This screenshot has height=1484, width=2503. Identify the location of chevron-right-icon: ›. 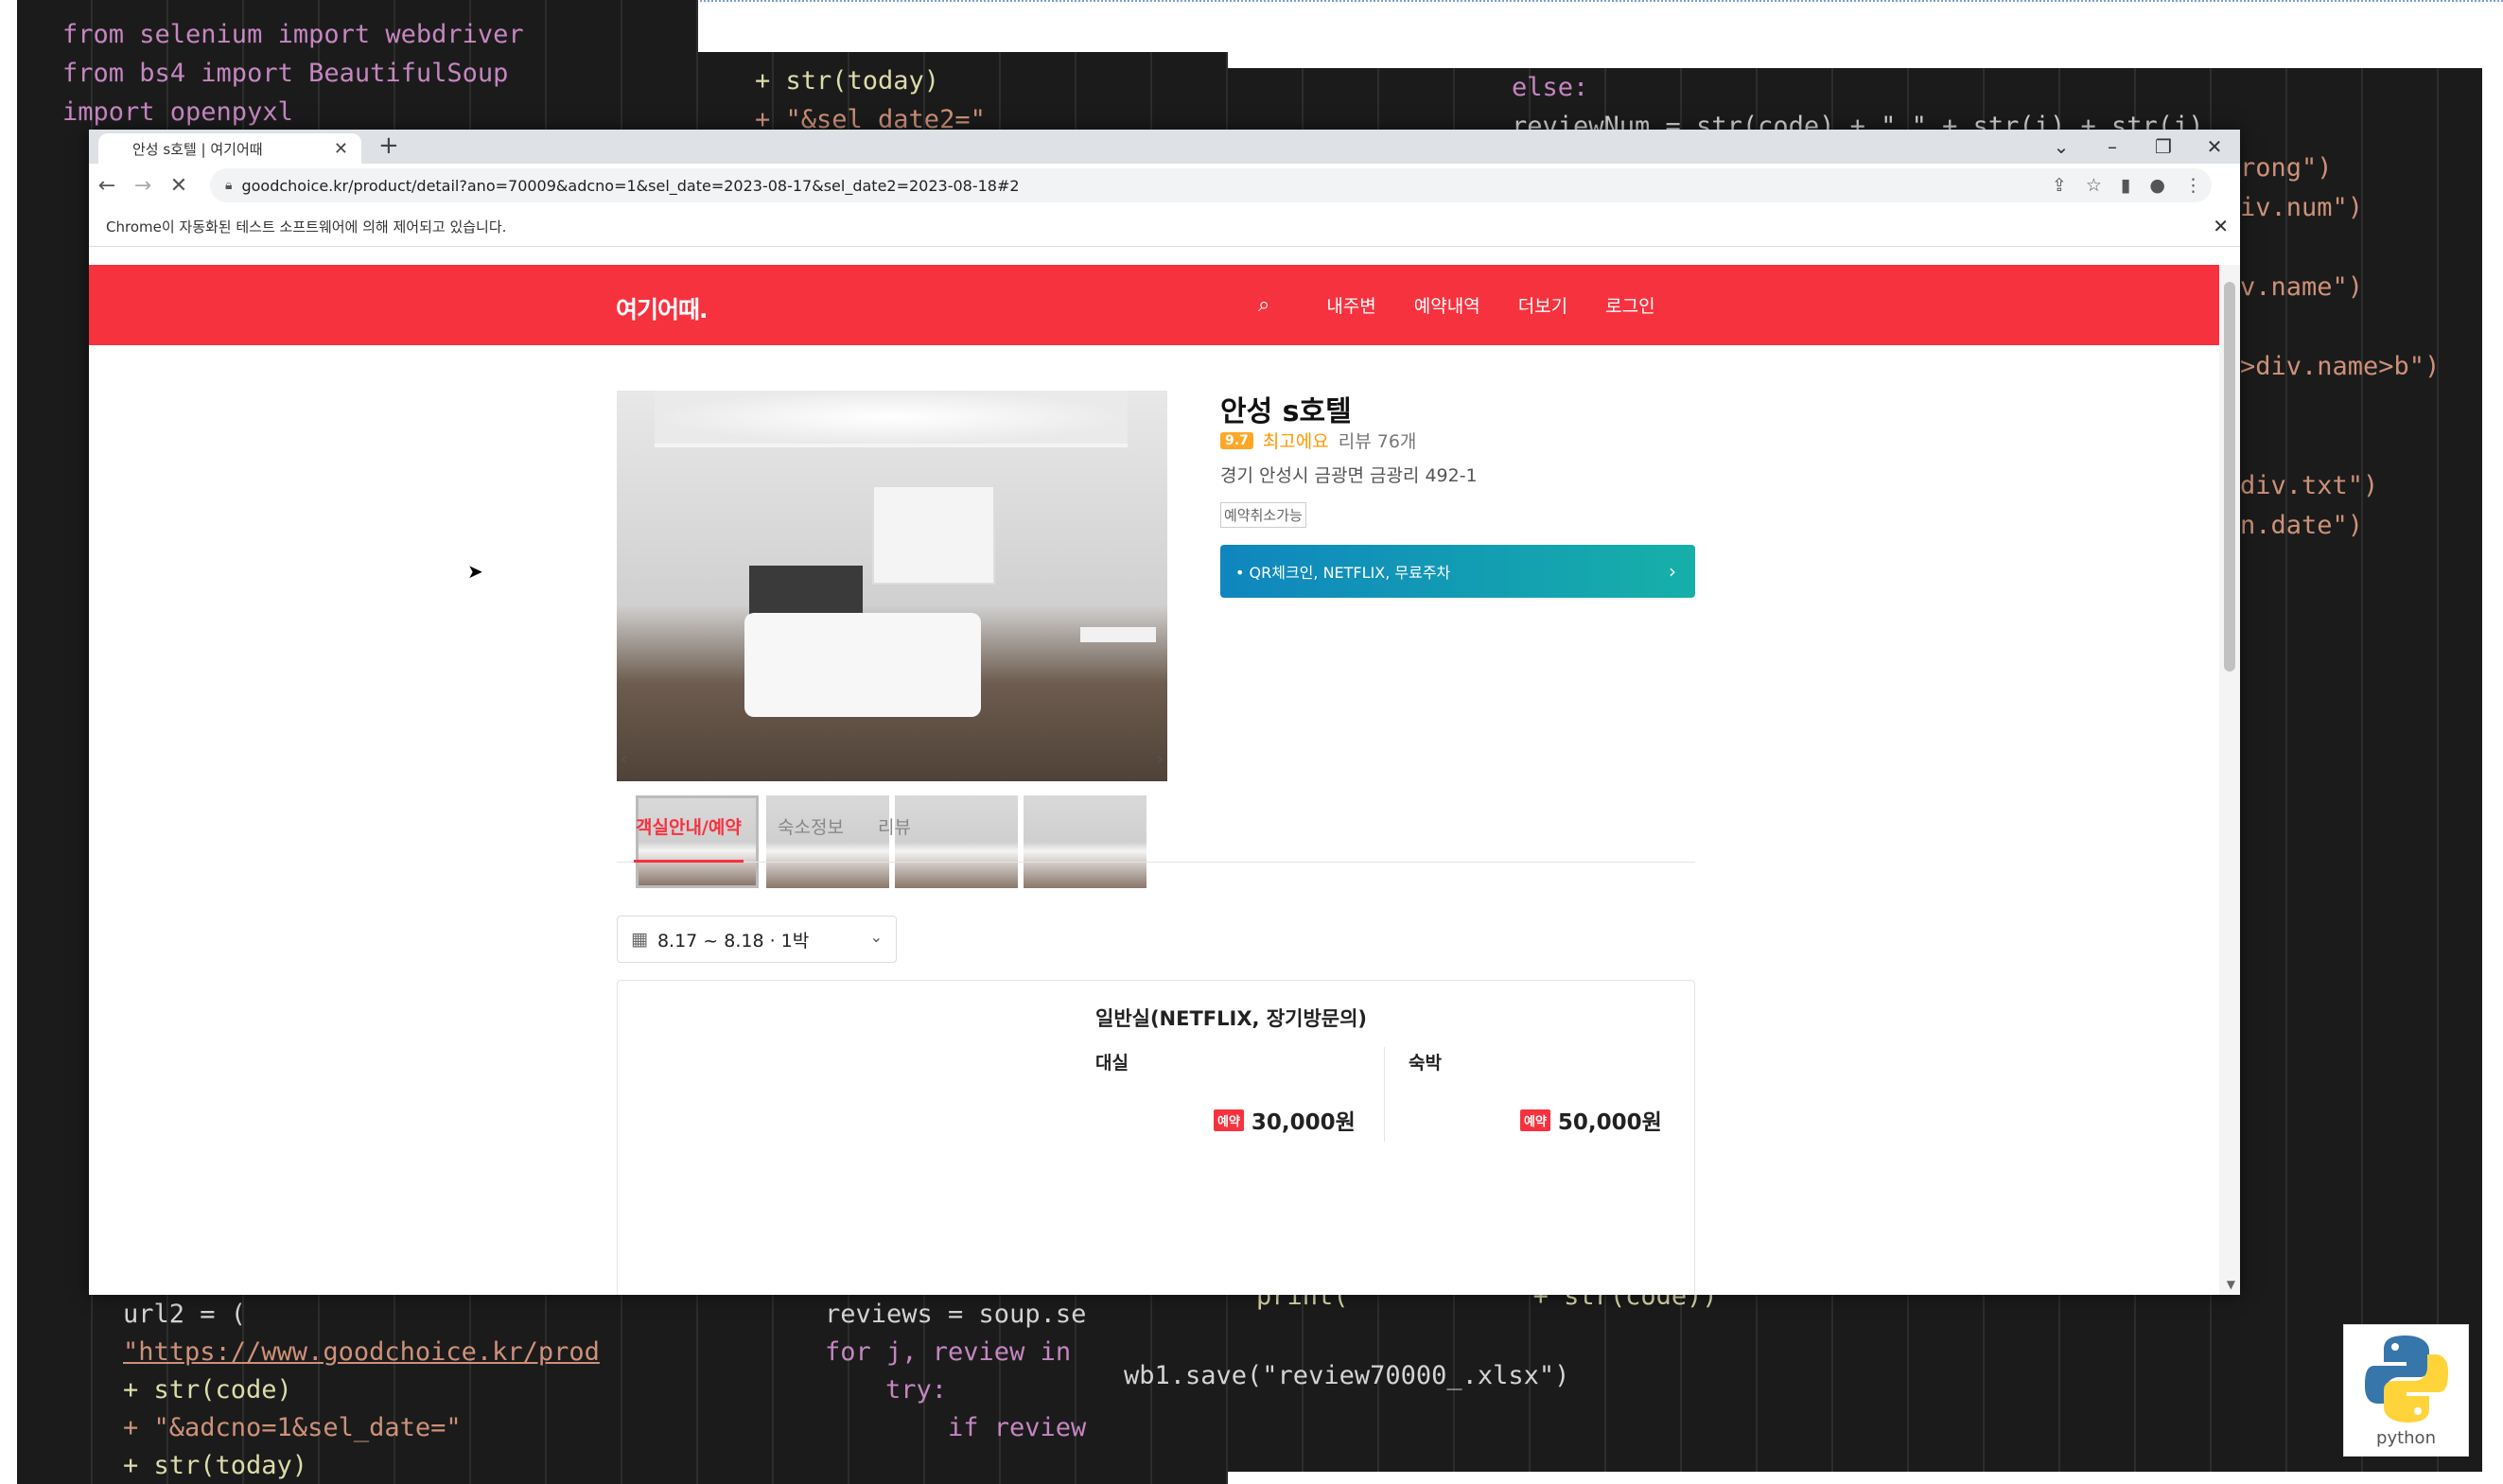
(1672, 571).